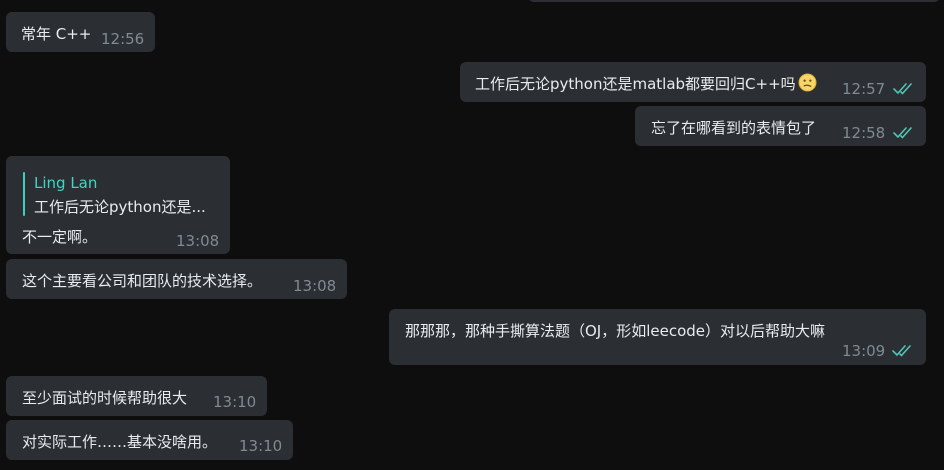 This screenshot has width=944, height=470. I want to click on confused-face-icon, so click(807, 82).